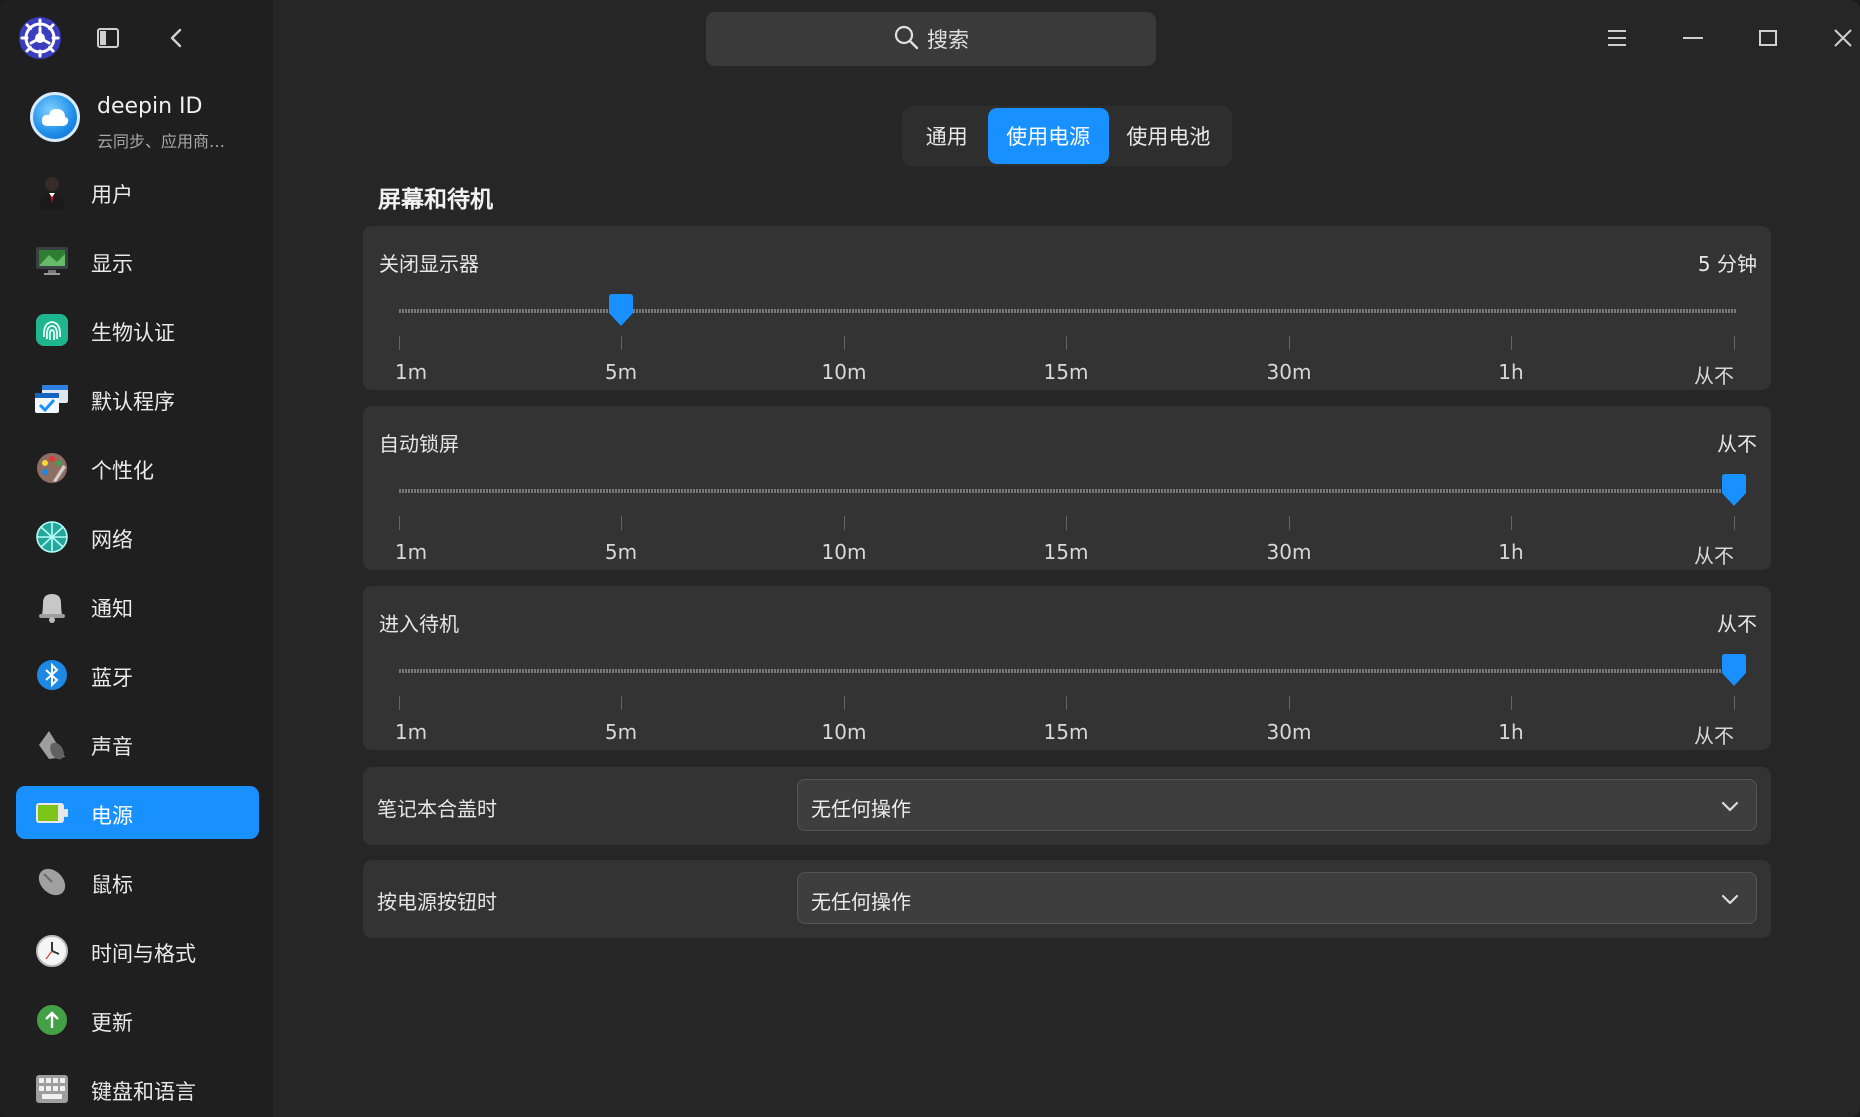  What do you see at coordinates (1072, 670) in the screenshot?
I see `standby-slider` at bounding box center [1072, 670].